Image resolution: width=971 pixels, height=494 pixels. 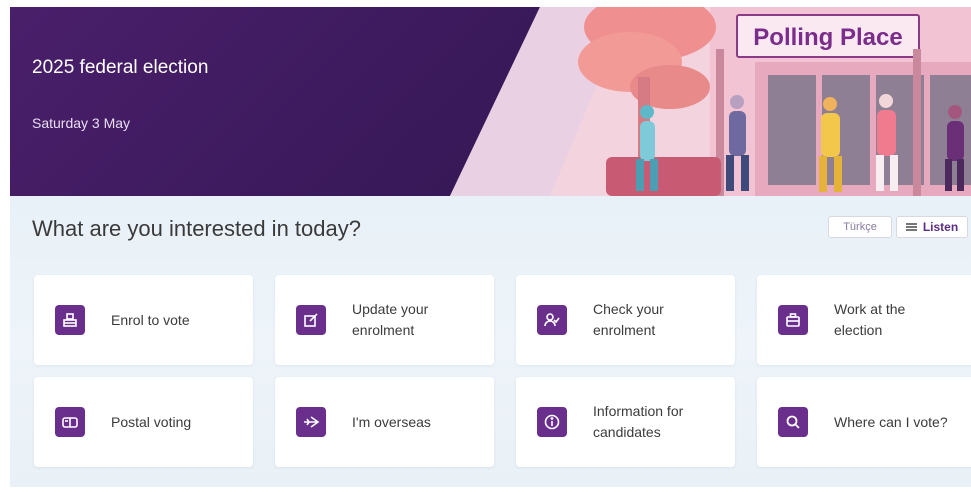 I want to click on briefcase-icon, so click(x=793, y=320).